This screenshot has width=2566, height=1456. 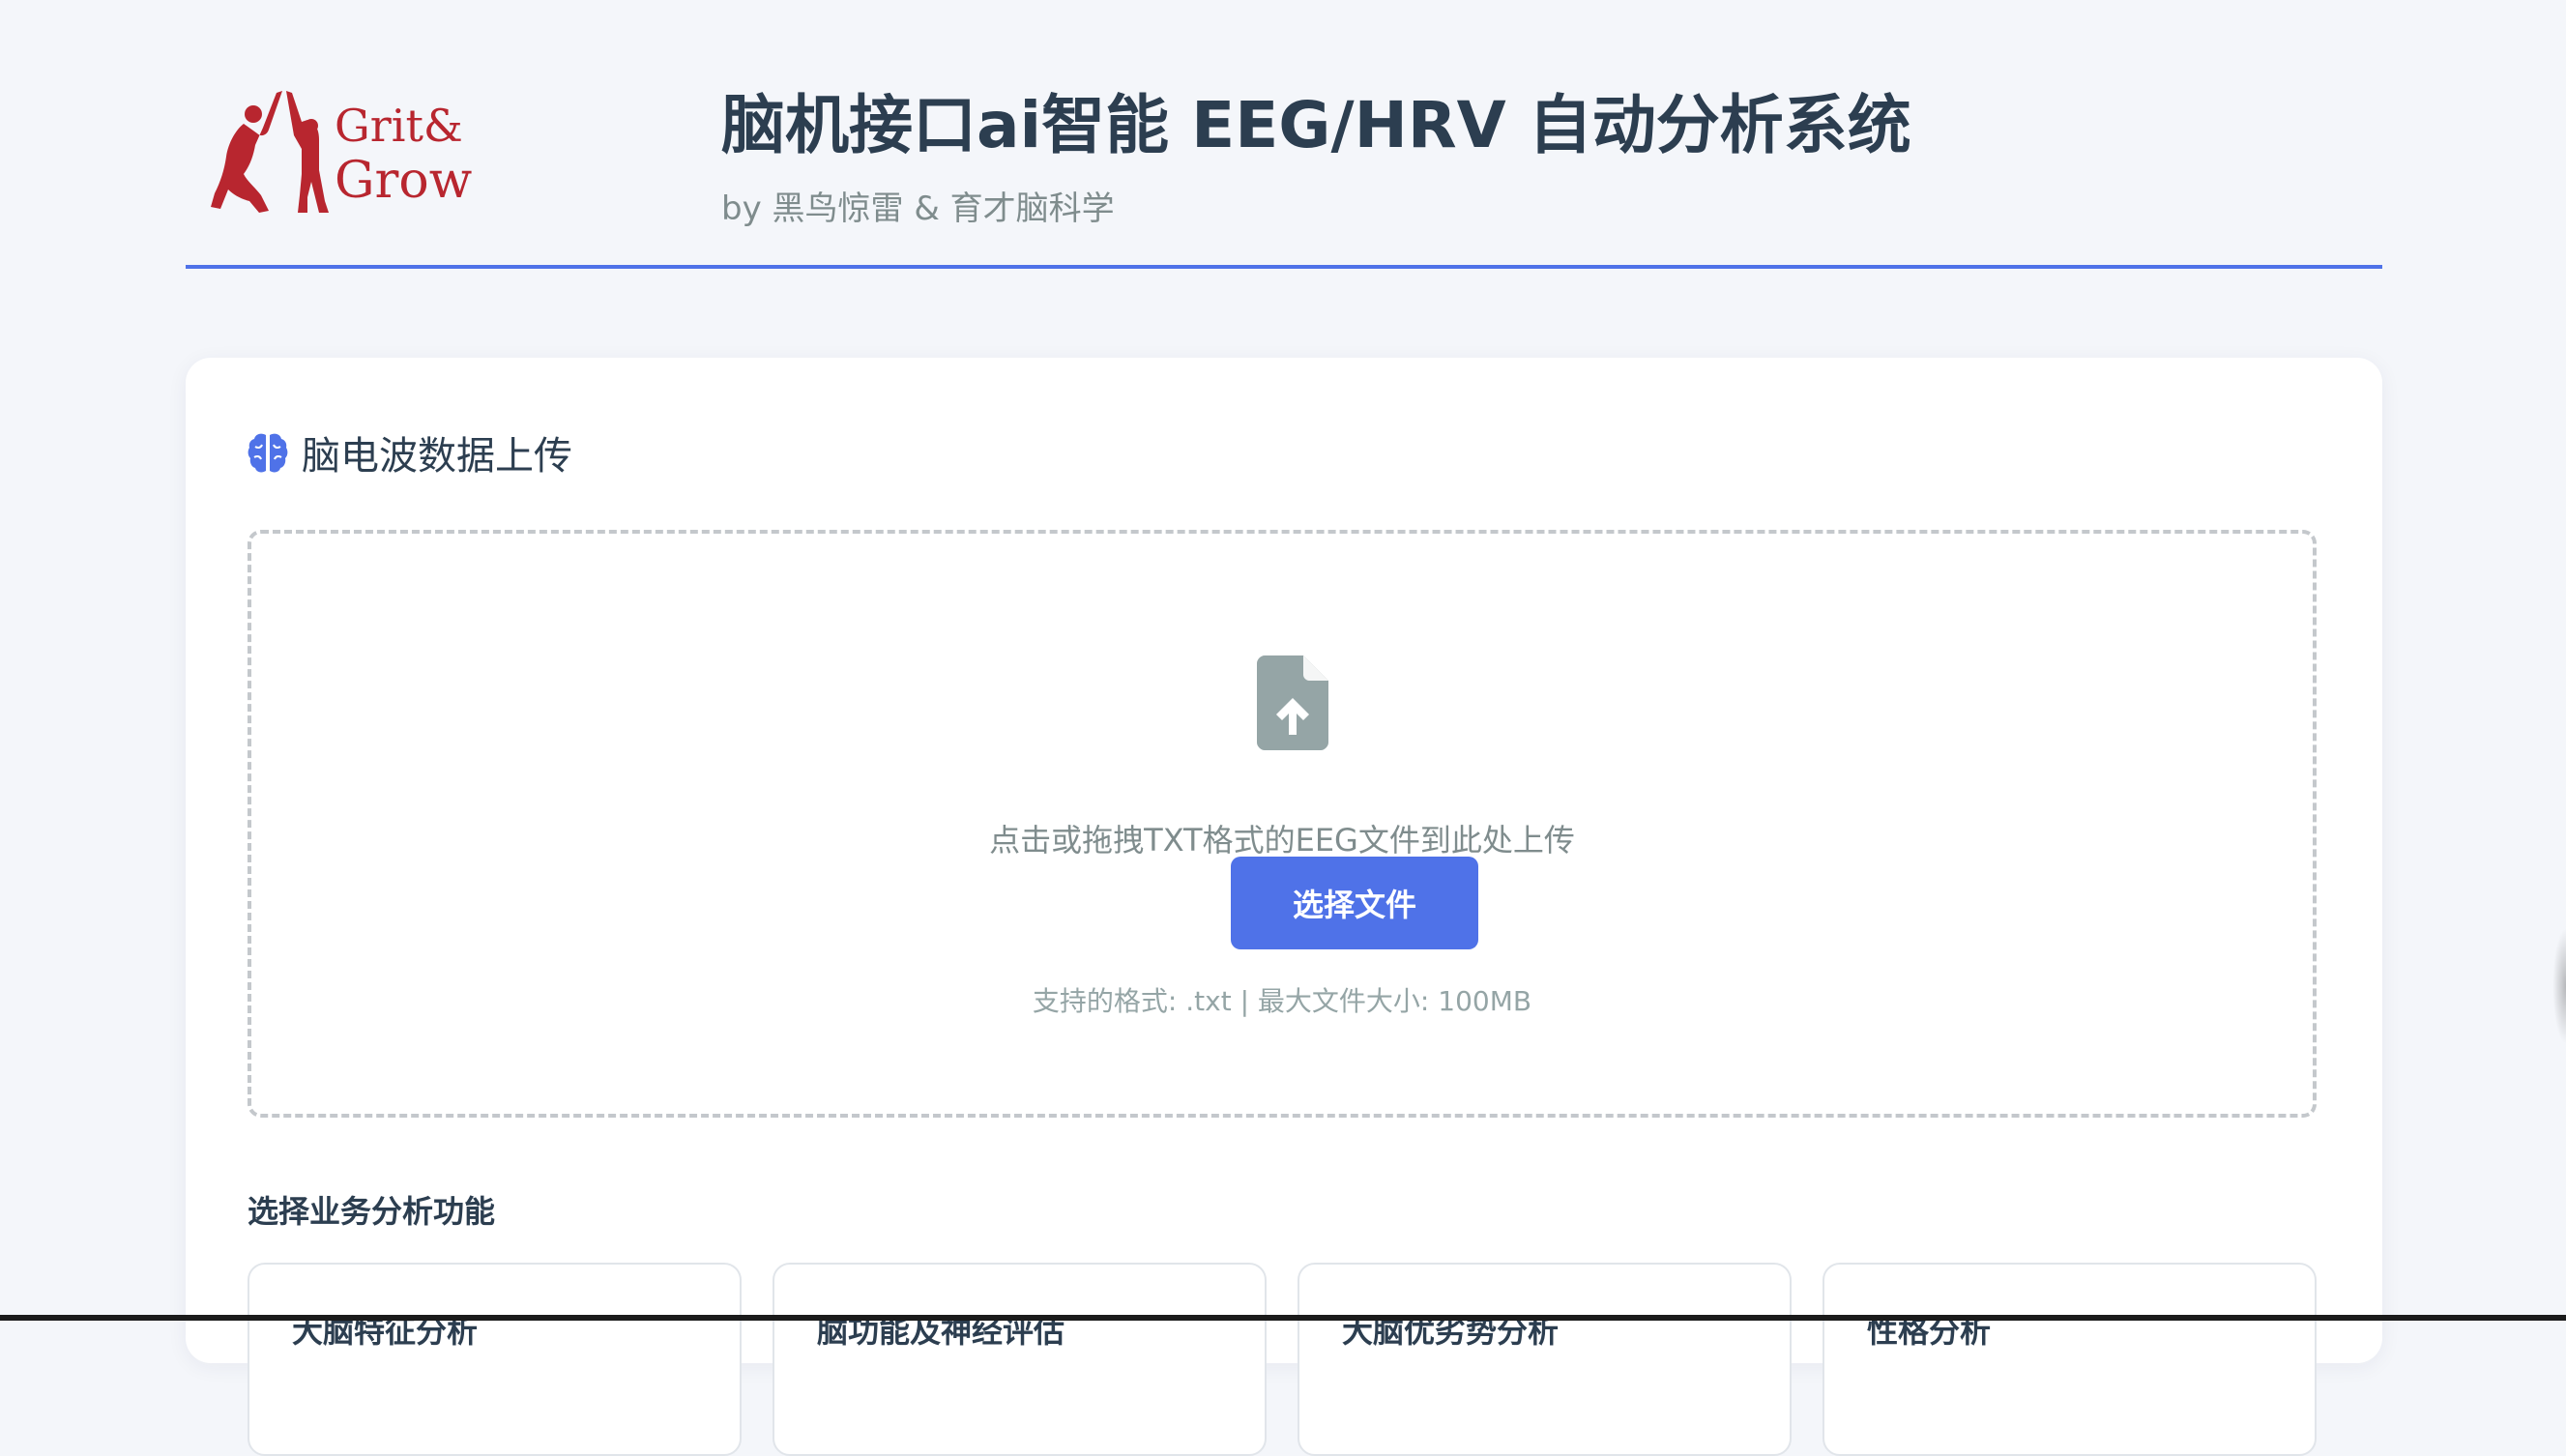 What do you see at coordinates (1930, 1332) in the screenshot?
I see `function-card-label: 性格分析` at bounding box center [1930, 1332].